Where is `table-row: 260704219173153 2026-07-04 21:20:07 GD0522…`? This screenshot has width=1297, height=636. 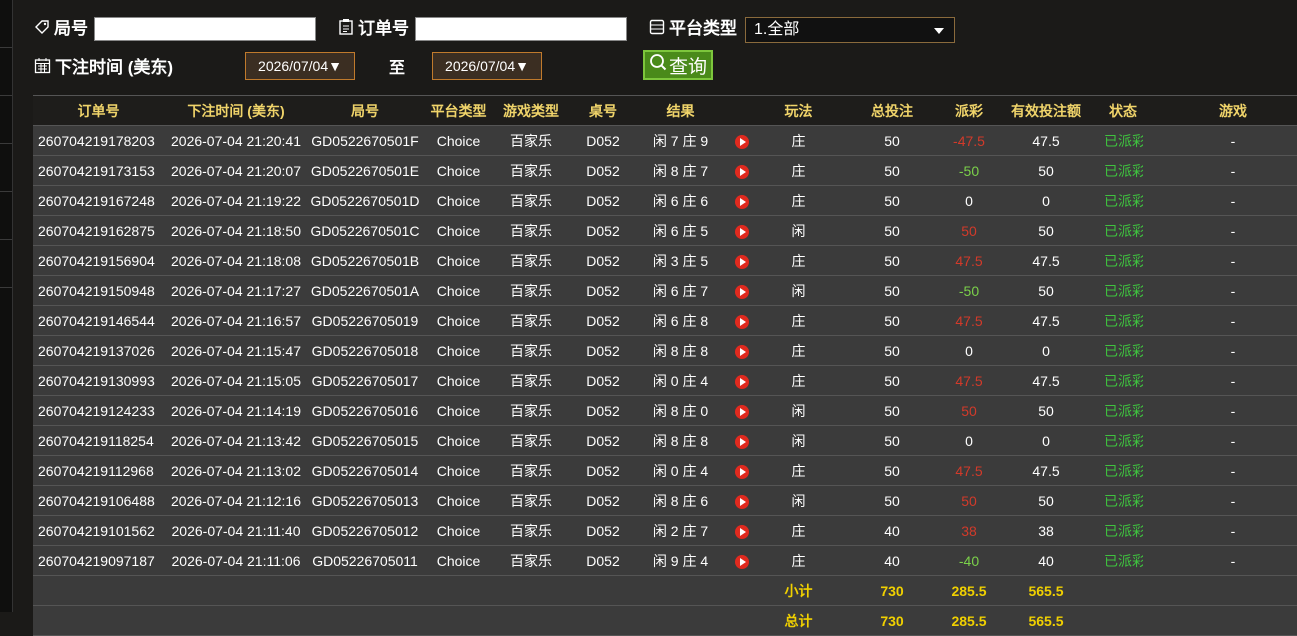 table-row: 260704219173153 2026-07-04 21:20:07 GD0522… is located at coordinates (665, 170).